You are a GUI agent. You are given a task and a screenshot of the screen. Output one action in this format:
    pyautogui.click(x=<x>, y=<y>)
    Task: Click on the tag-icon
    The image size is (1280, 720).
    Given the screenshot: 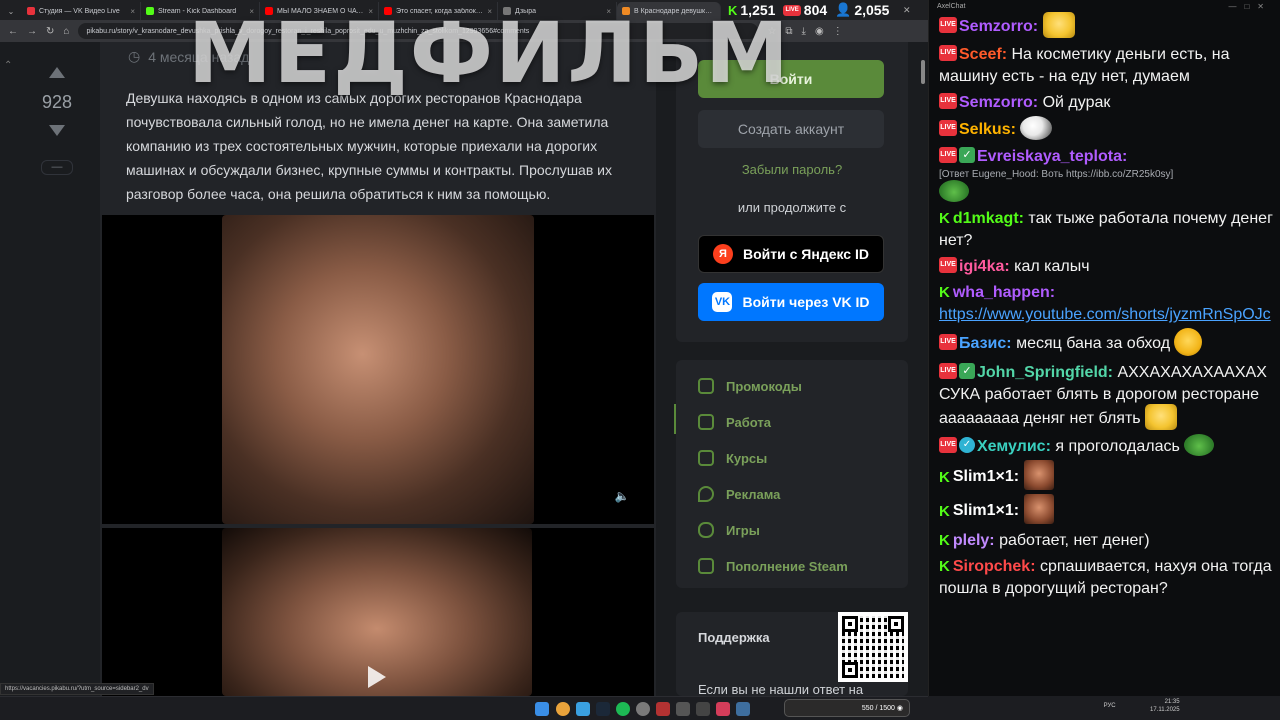 What is the action you would take?
    pyautogui.click(x=706, y=386)
    